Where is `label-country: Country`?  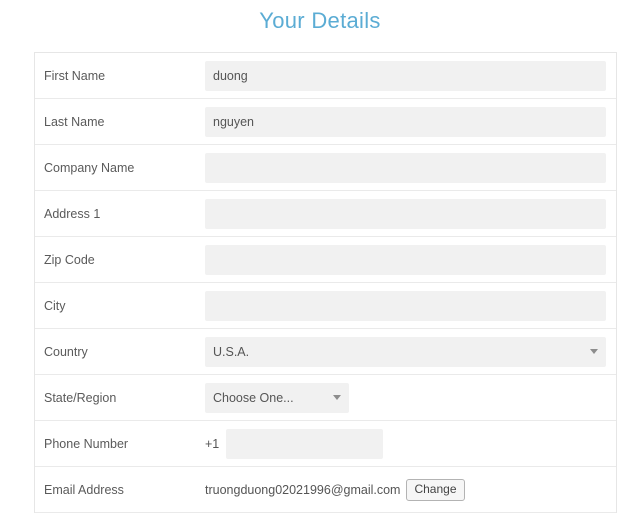 label-country: Country is located at coordinates (66, 351).